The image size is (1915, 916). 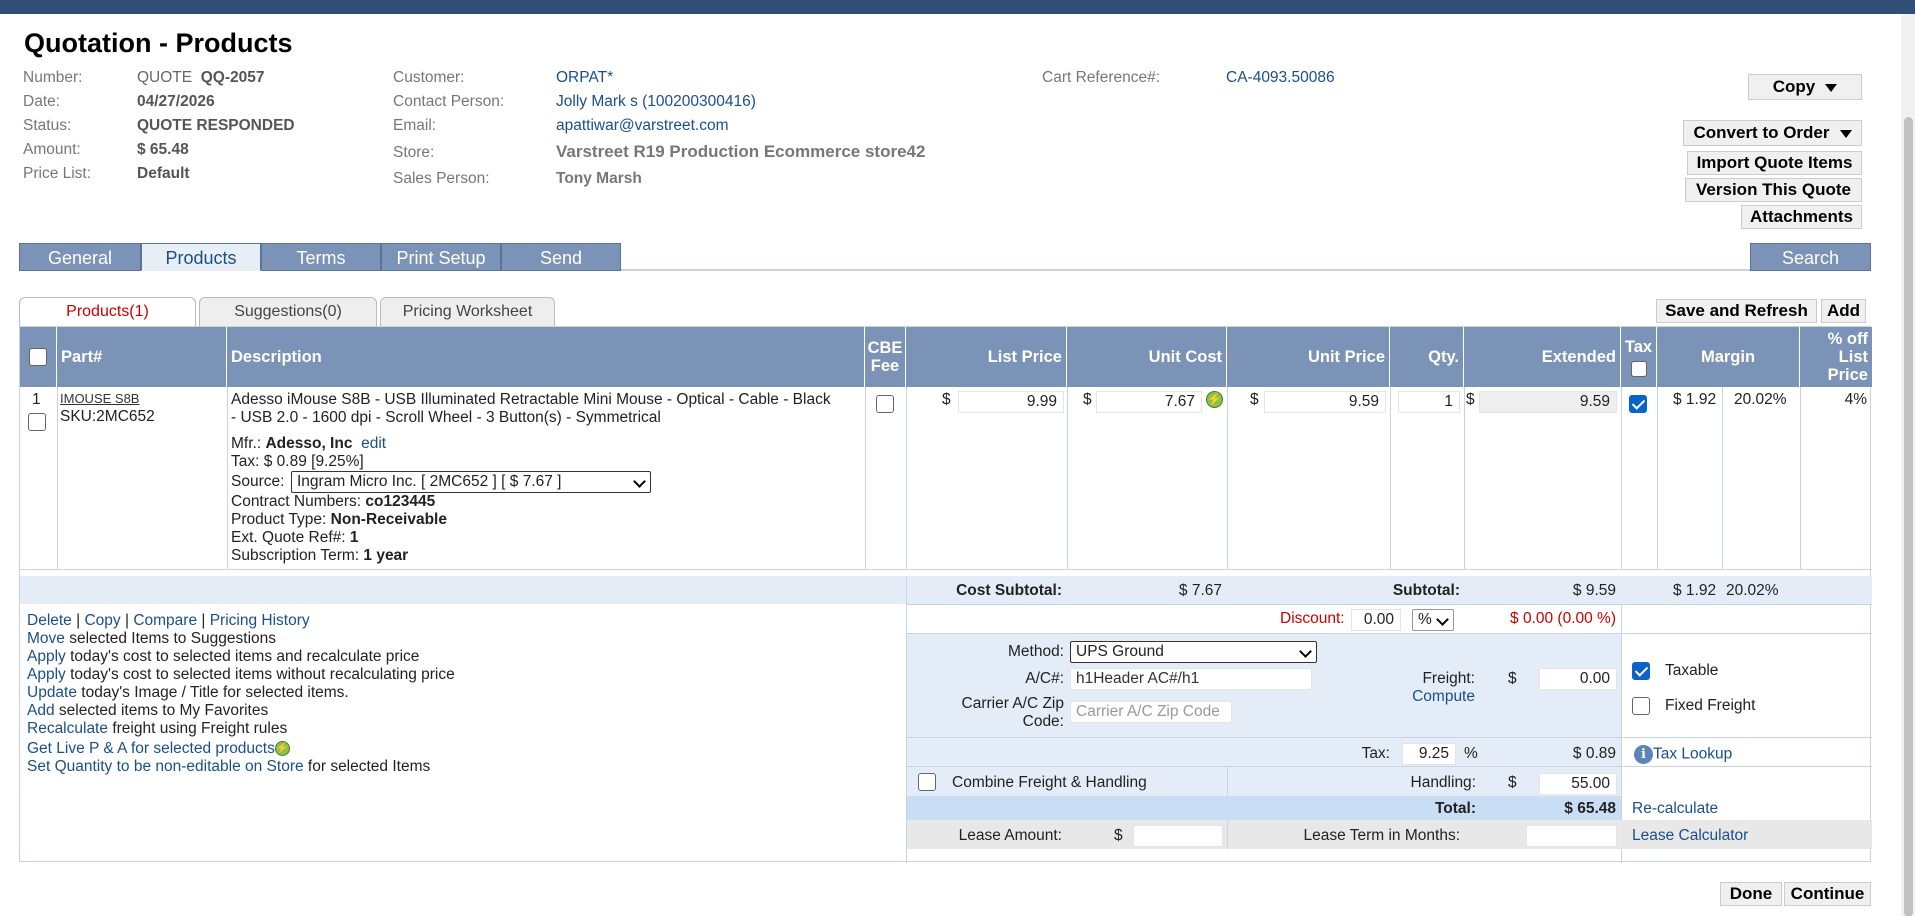 I want to click on compute-freight-link: Compute, so click(x=1440, y=697).